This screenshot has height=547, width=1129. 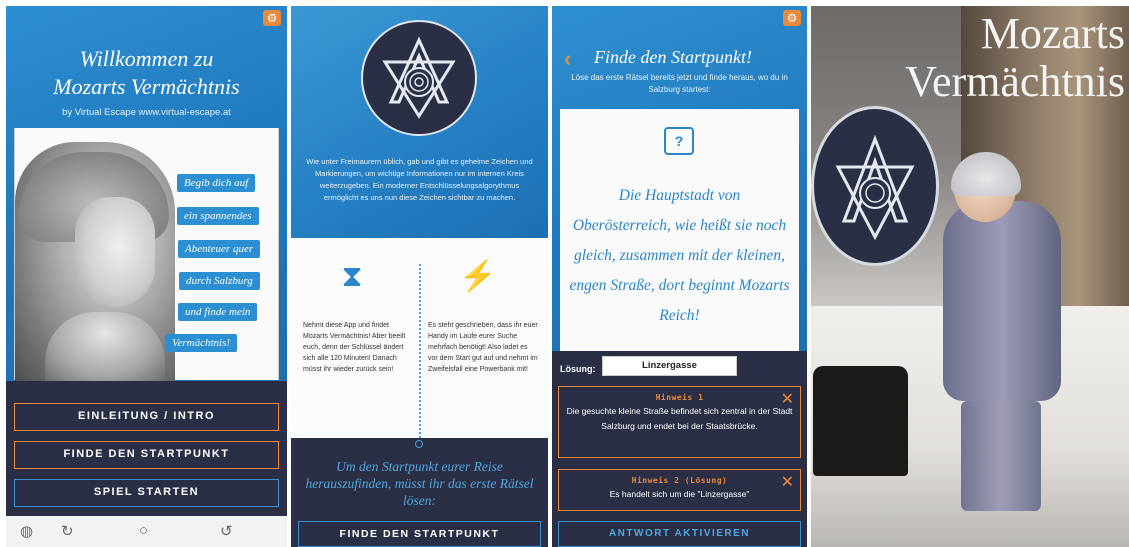 What do you see at coordinates (1002, 301) in the screenshot?
I see `ar-mozart-coat` at bounding box center [1002, 301].